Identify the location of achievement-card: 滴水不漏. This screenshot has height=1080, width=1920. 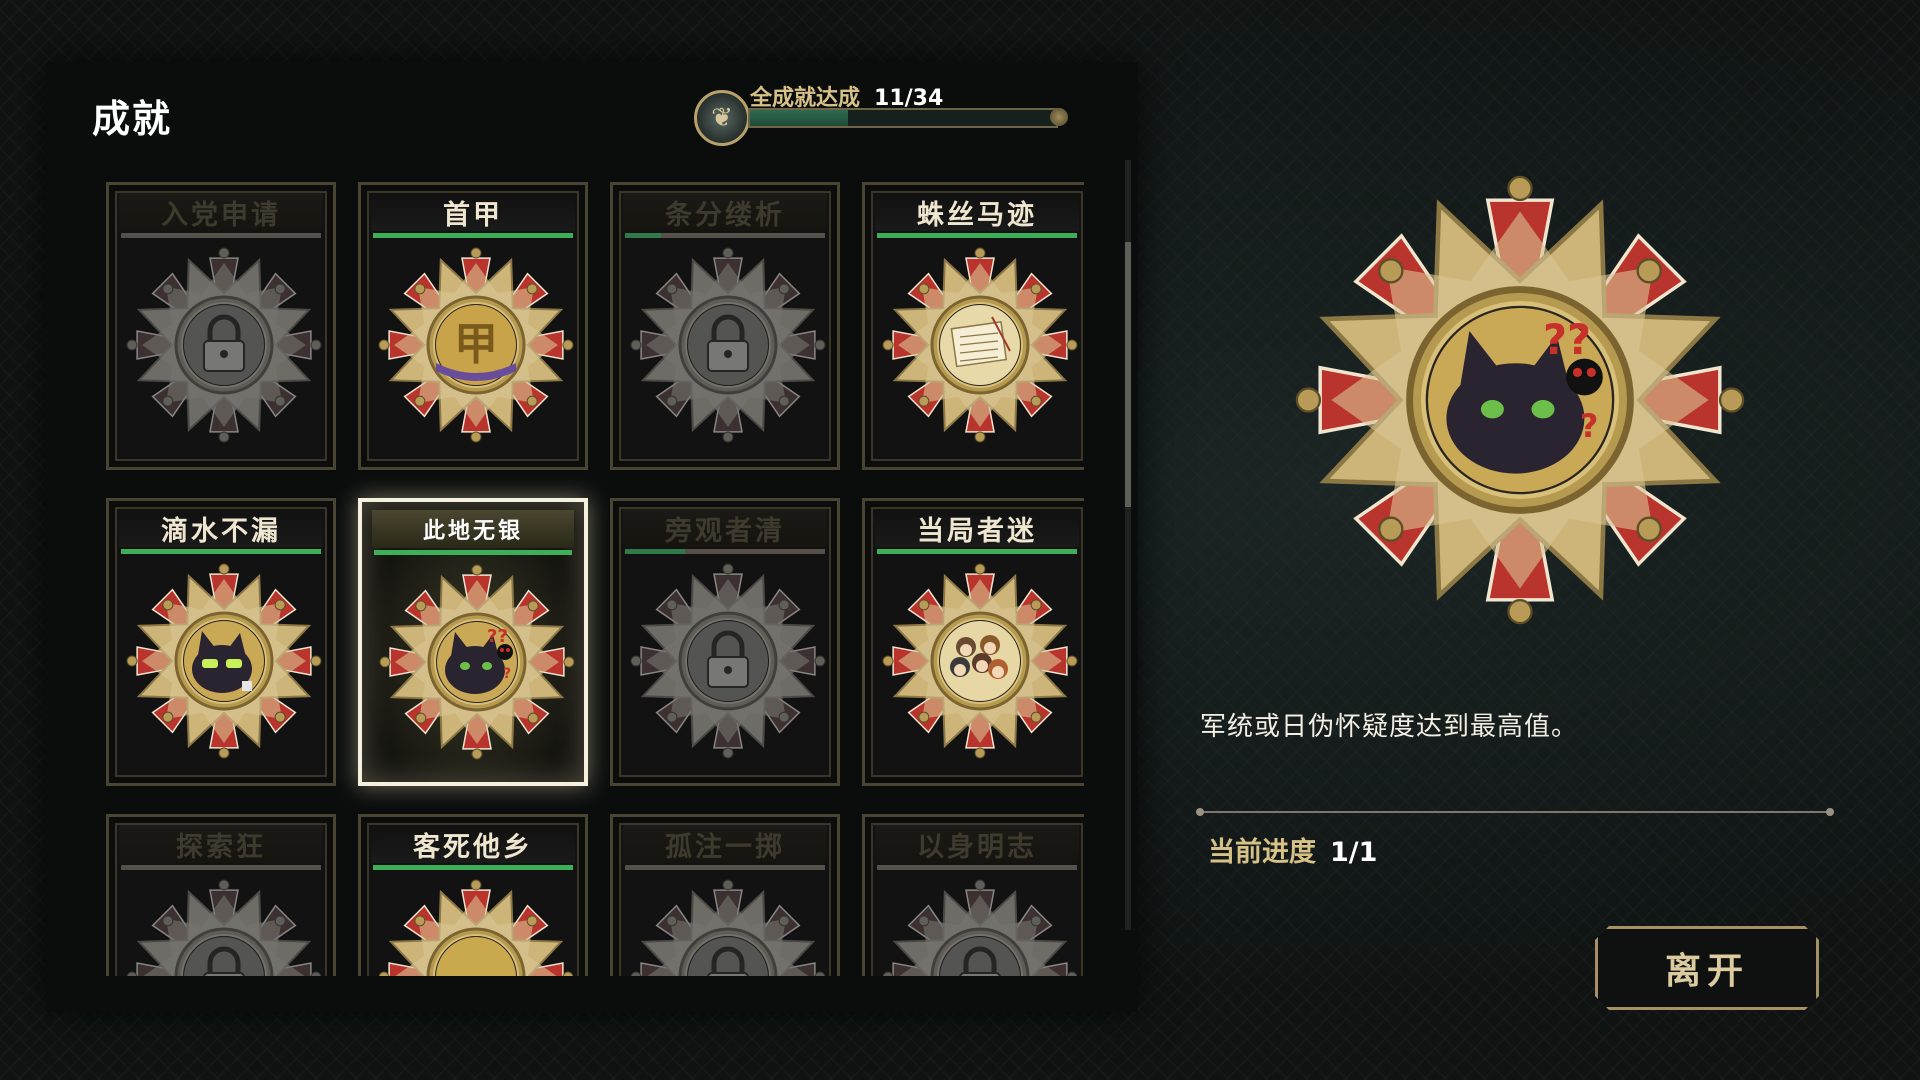
(221, 642).